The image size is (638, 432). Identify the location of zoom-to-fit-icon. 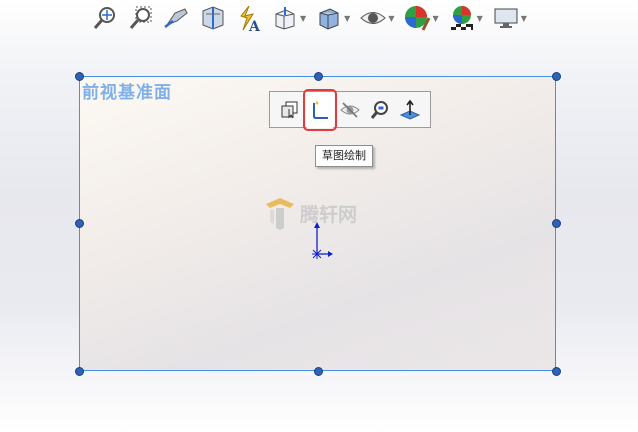
(105, 18).